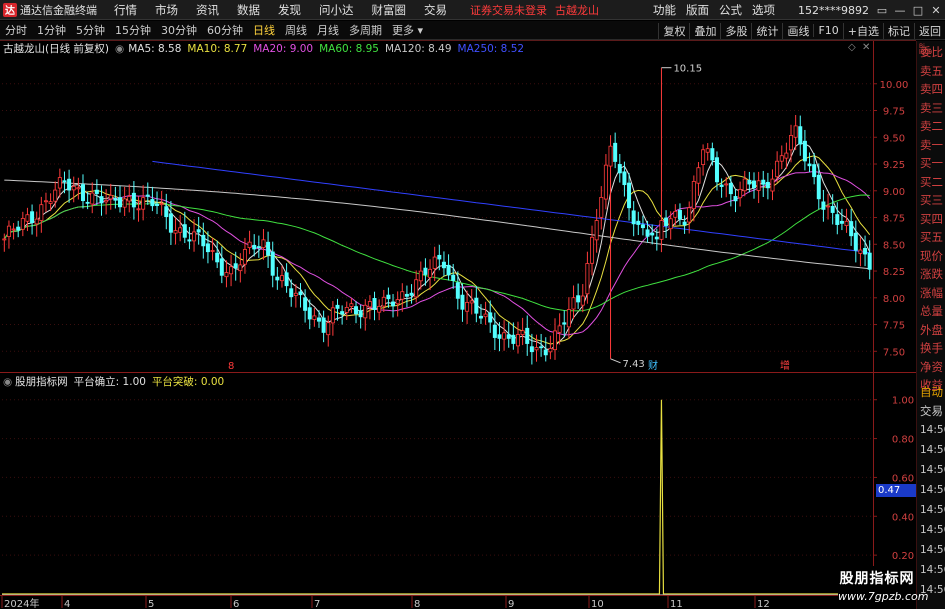 The width and height of the screenshot is (945, 609). I want to click on quote-field-label: 买二, so click(931, 181).